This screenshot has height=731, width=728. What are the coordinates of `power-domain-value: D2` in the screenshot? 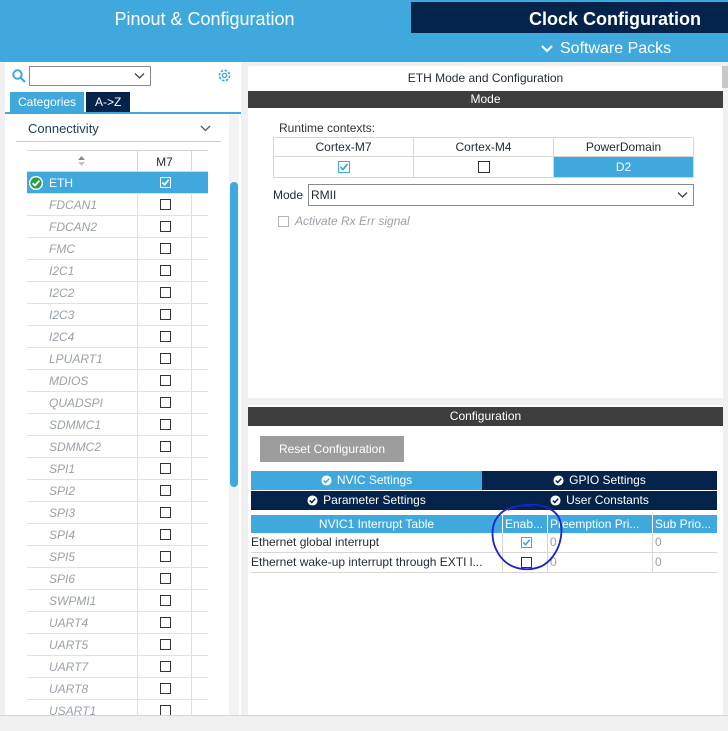 It's located at (623, 167).